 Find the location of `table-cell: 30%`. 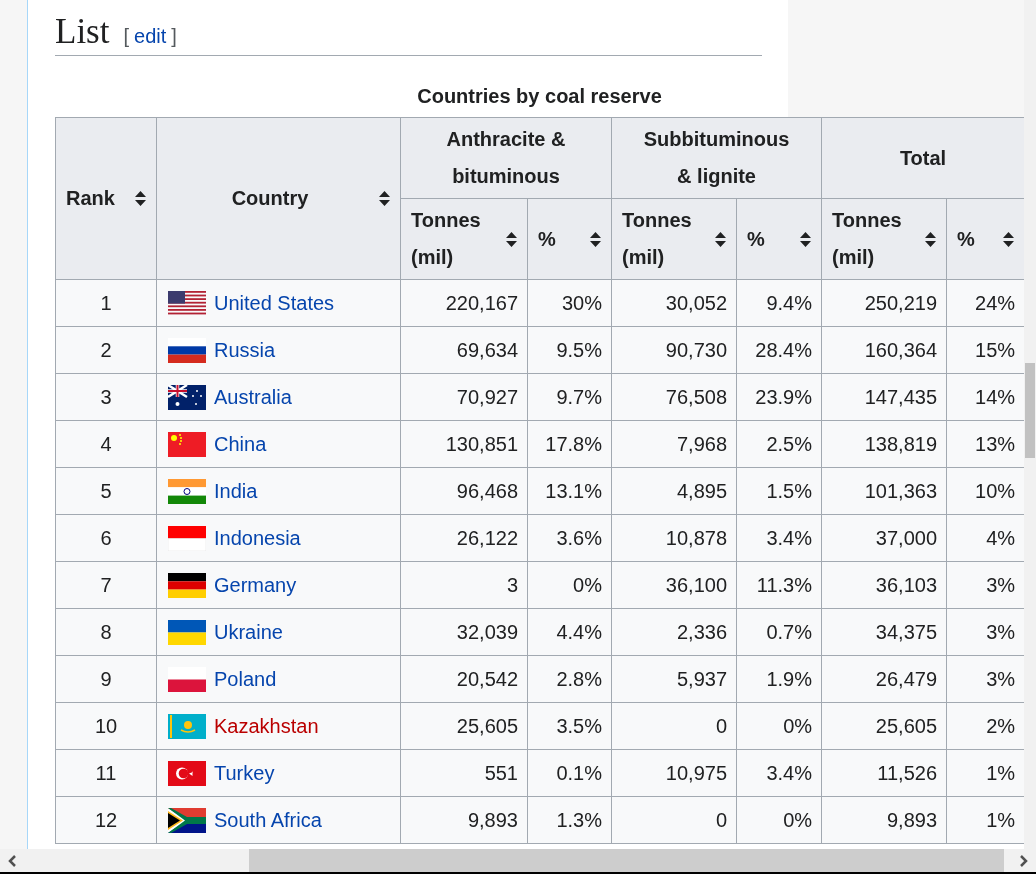

table-cell: 30% is located at coordinates (569, 303).